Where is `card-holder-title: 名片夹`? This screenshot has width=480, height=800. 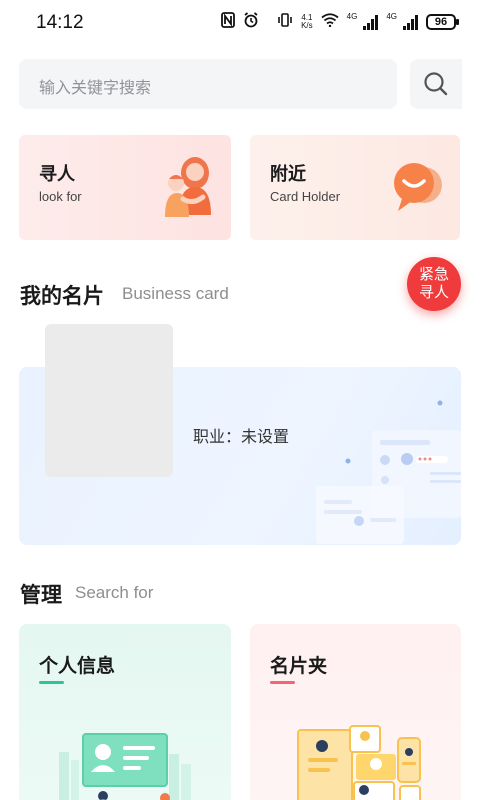
card-holder-title: 名片夹 is located at coordinates (299, 666).